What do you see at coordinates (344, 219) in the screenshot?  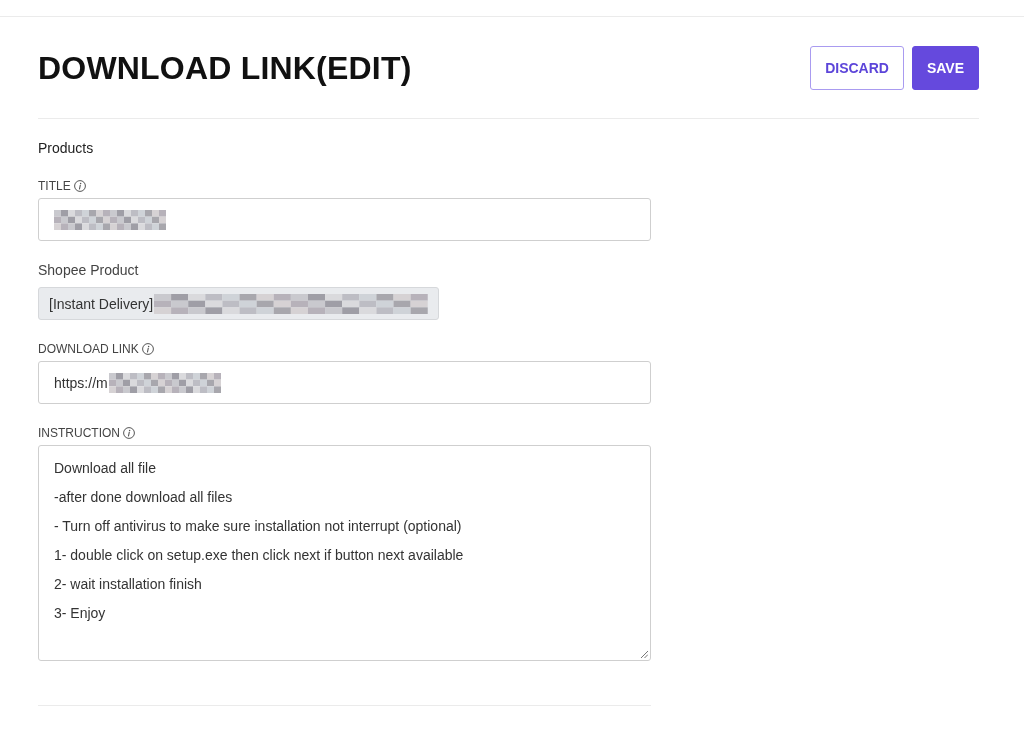 I see `input-field` at bounding box center [344, 219].